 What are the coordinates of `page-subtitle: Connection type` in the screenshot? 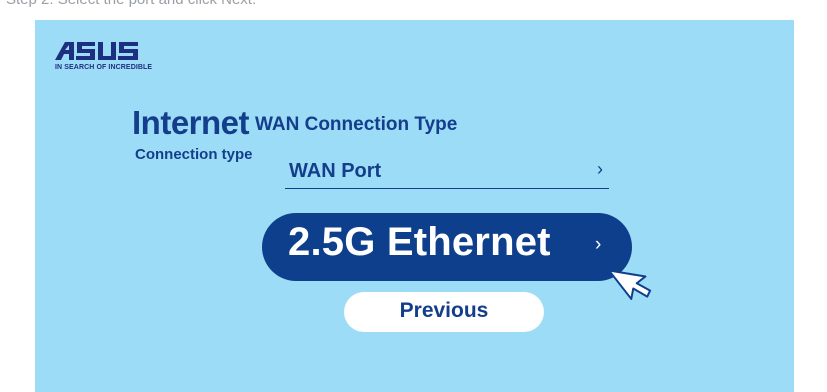 It's located at (194, 154).